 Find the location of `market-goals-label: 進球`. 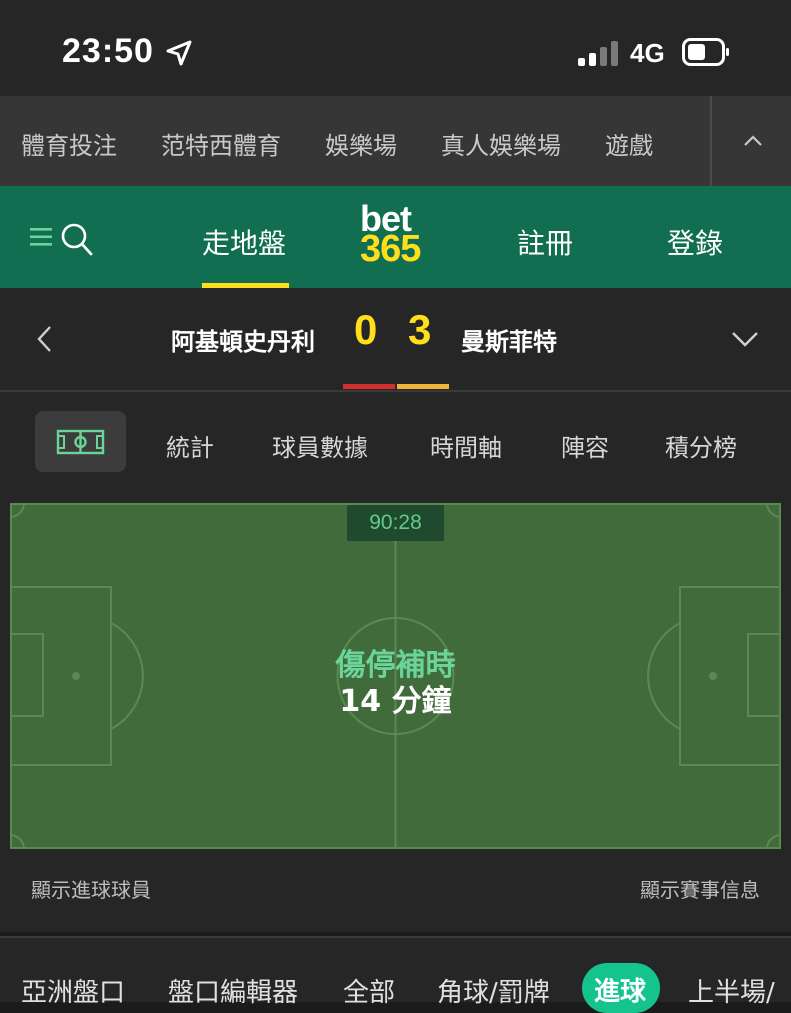

market-goals-label: 進球 is located at coordinates (620, 992).